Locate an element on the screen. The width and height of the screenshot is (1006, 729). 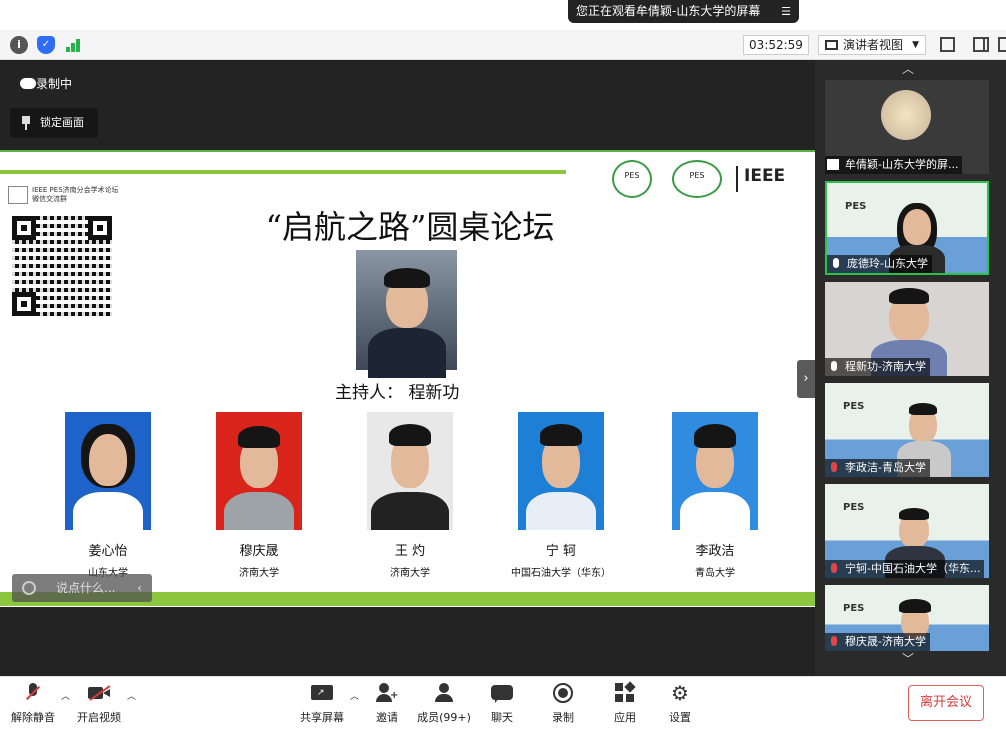
panelist-card: 姜心怡 山东大学 is located at coordinates (108, 495).